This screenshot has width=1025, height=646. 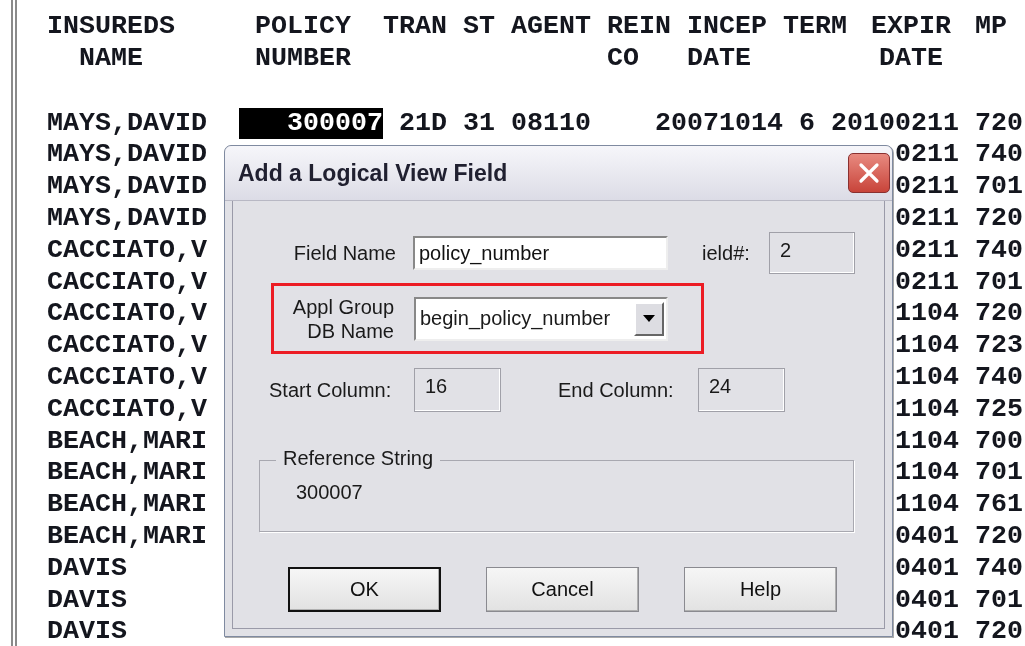 I want to click on dialog-button: OK, so click(x=364, y=589).